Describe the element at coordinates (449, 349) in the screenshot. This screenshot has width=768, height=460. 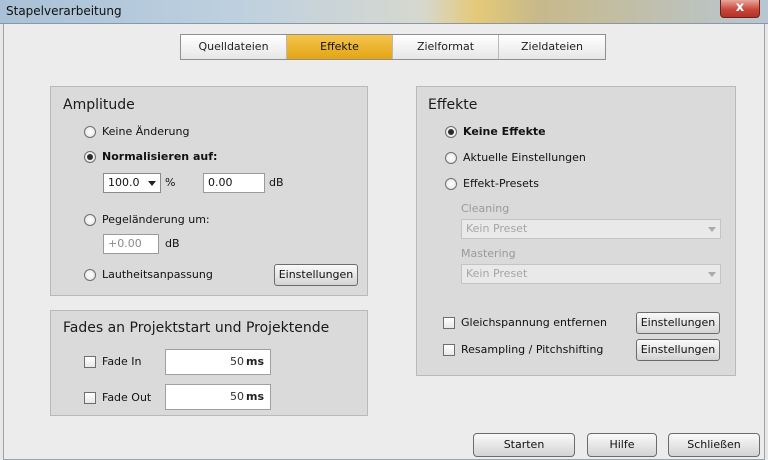
I see `resampling-checkbox` at that location.